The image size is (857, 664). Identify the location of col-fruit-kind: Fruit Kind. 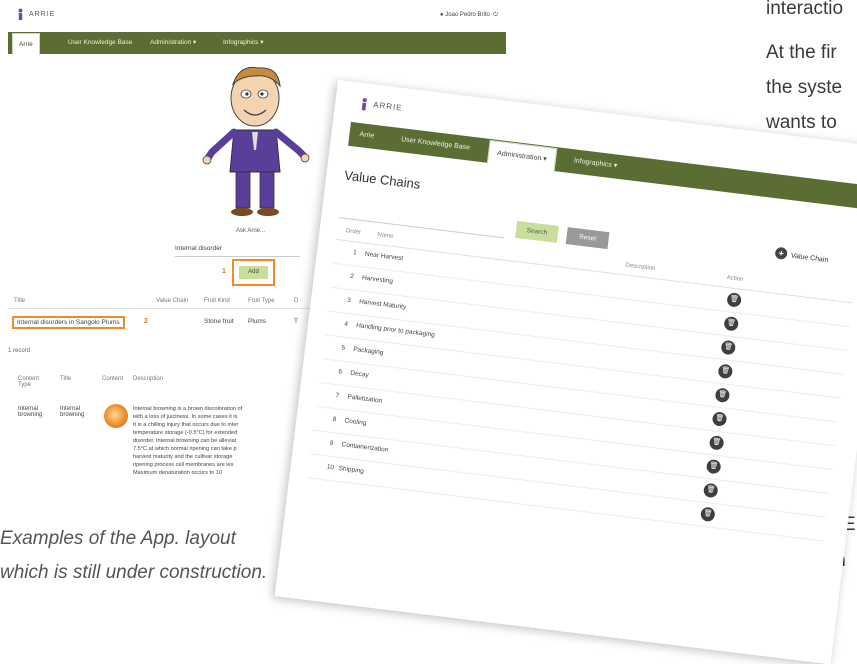
(217, 301).